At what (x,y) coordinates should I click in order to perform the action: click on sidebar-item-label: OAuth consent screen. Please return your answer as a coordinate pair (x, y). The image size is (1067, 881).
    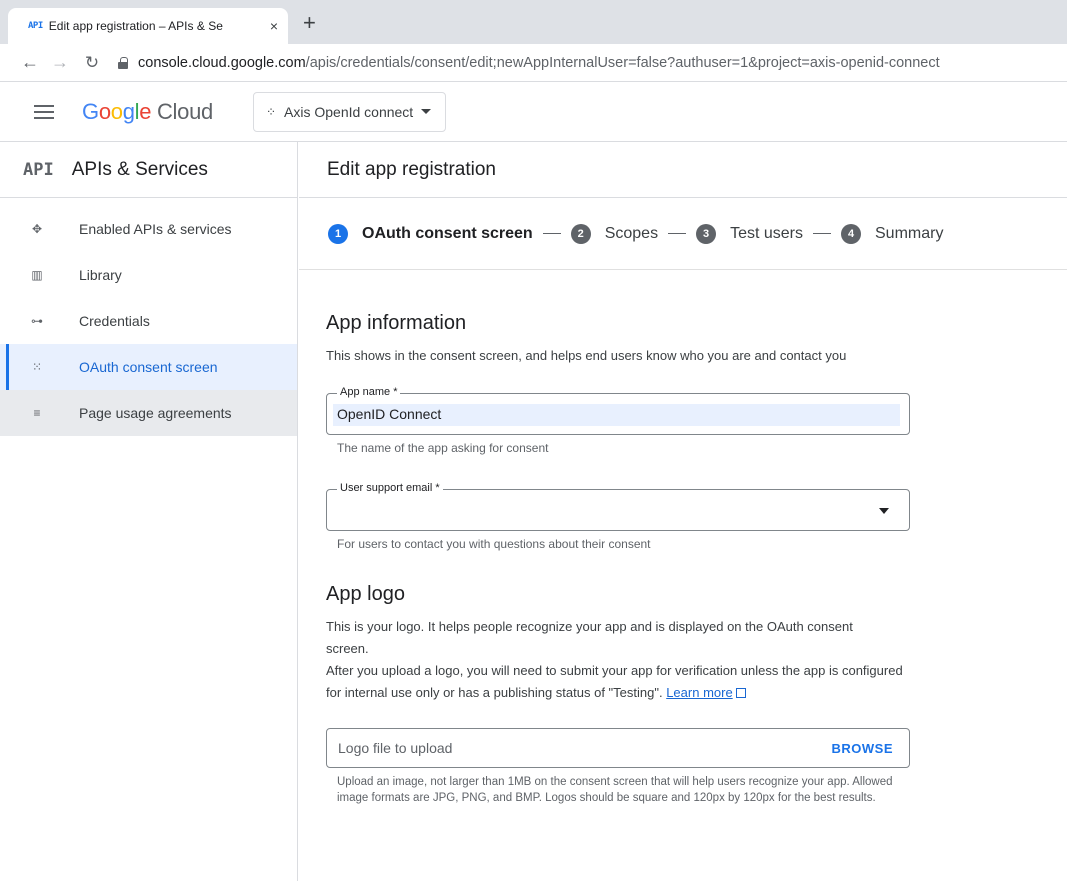
    Looking at the image, I should click on (148, 367).